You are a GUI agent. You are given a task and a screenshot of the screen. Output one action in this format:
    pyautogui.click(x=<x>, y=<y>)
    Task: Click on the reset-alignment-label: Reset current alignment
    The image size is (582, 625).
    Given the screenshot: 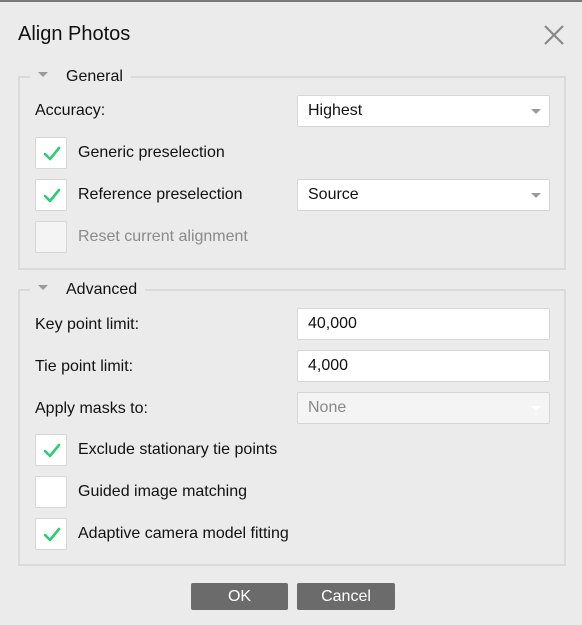 What is the action you would take?
    pyautogui.click(x=163, y=236)
    